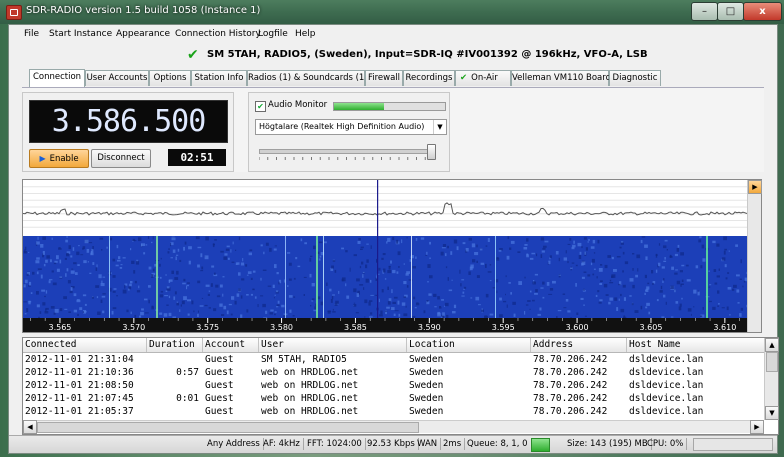  Describe the element at coordinates (80, 34) in the screenshot. I see `menu-start-instance: Start Instance` at that location.